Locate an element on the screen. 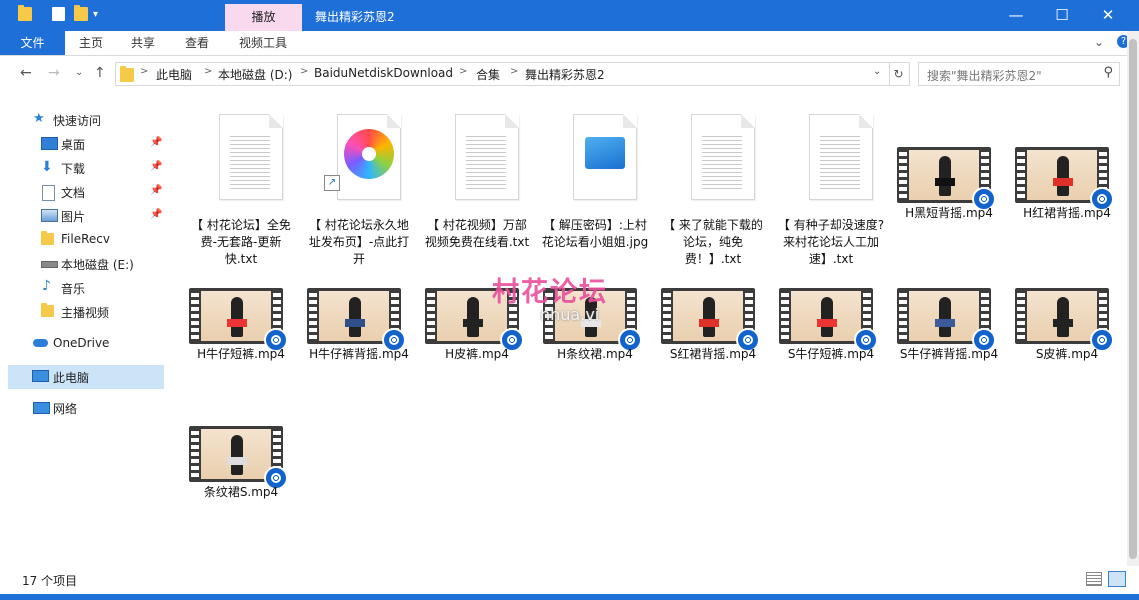 The height and width of the screenshot is (600, 1139). recent-chevron-icon: ⌄ is located at coordinates (79, 72).